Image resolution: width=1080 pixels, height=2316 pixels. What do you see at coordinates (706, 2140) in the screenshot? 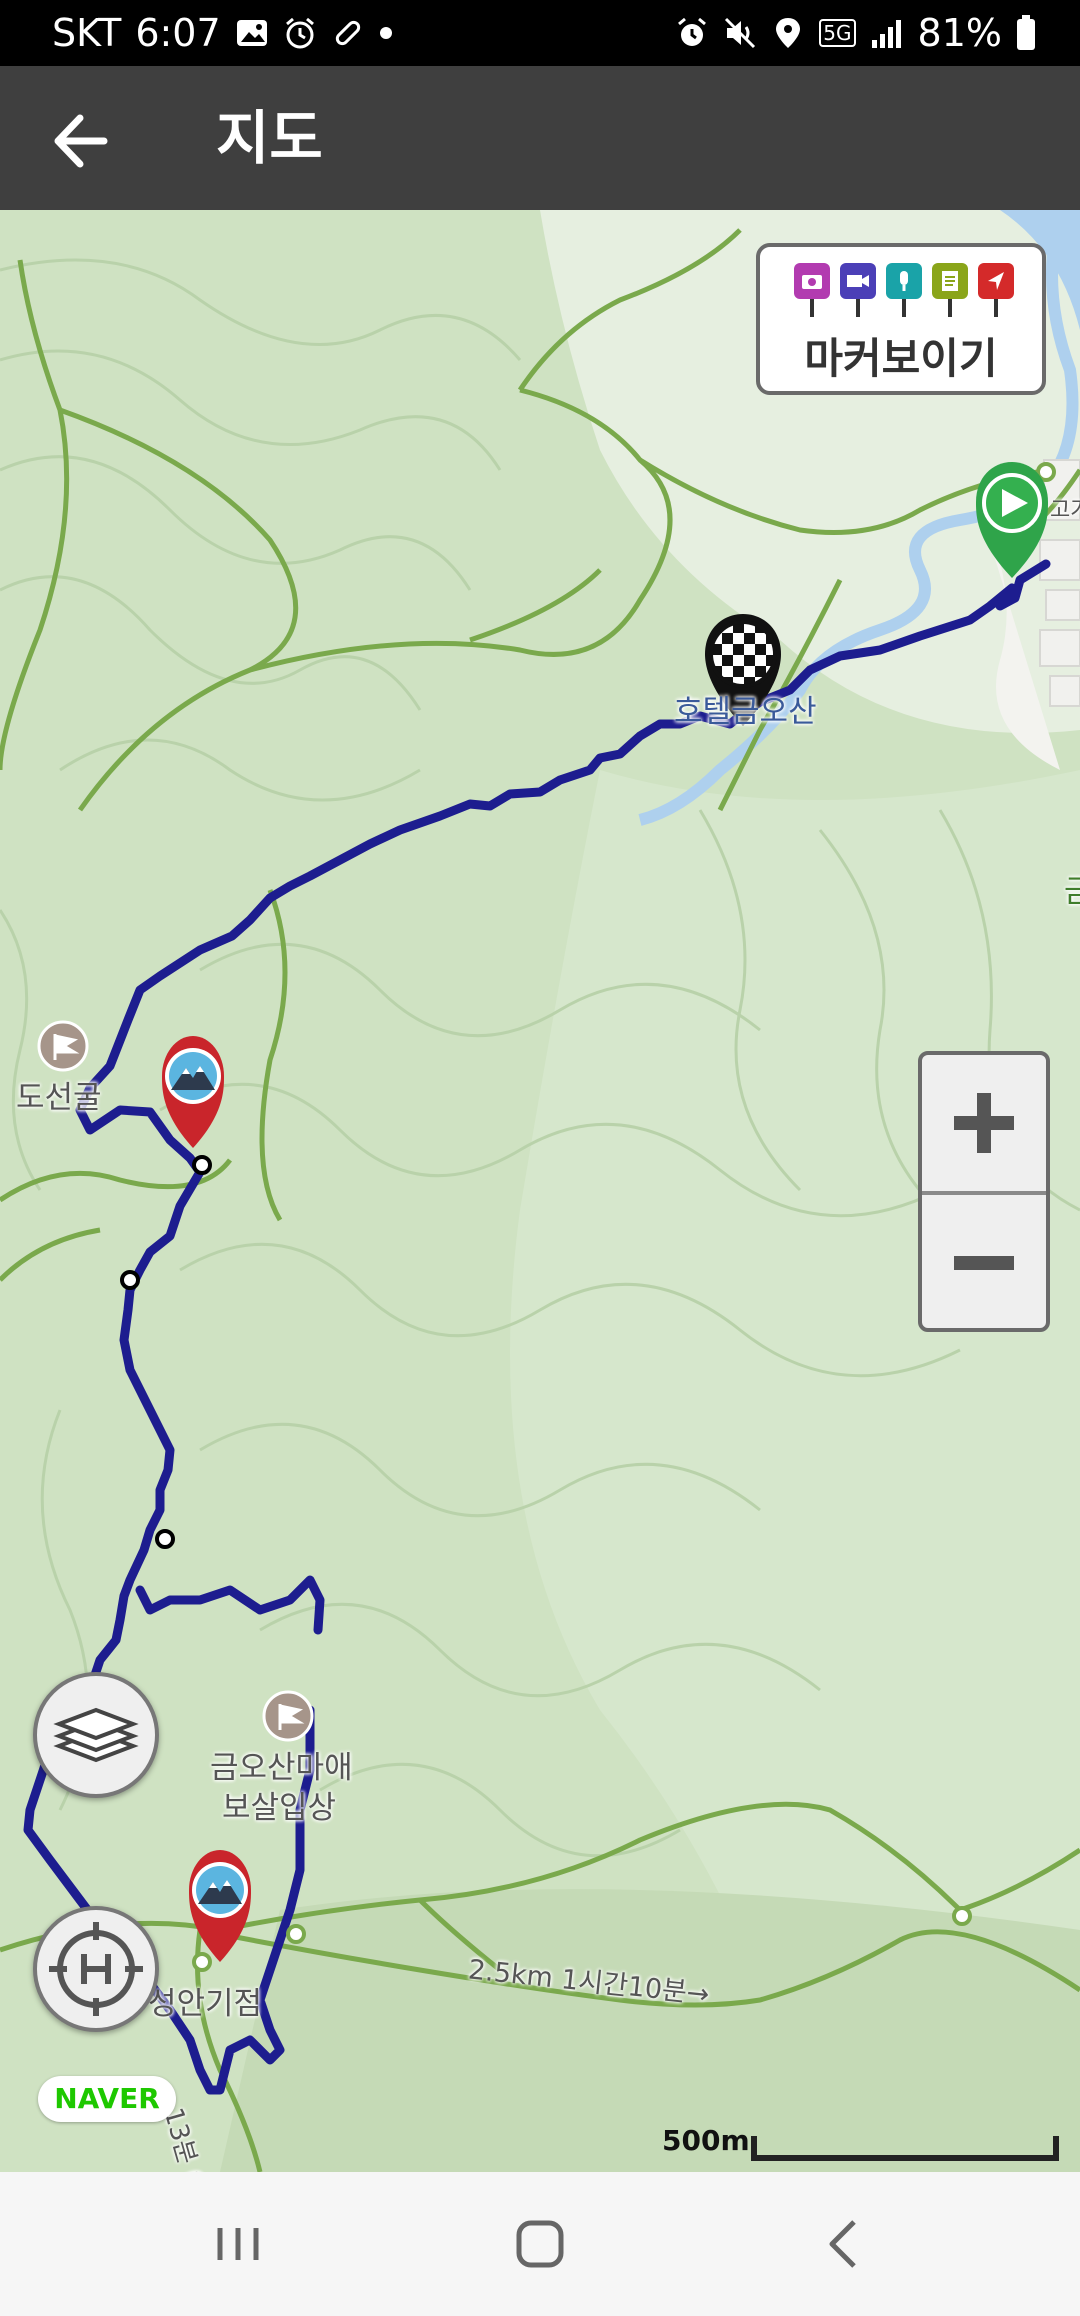
I see `scale-label: 500m` at bounding box center [706, 2140].